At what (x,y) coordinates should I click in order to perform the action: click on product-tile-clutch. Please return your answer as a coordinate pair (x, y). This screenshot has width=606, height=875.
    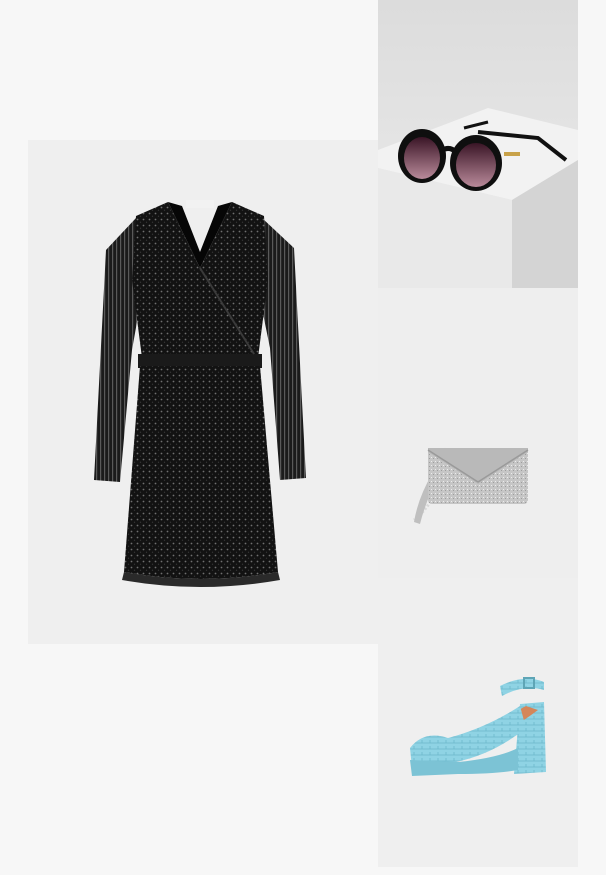
    Looking at the image, I should click on (478, 433).